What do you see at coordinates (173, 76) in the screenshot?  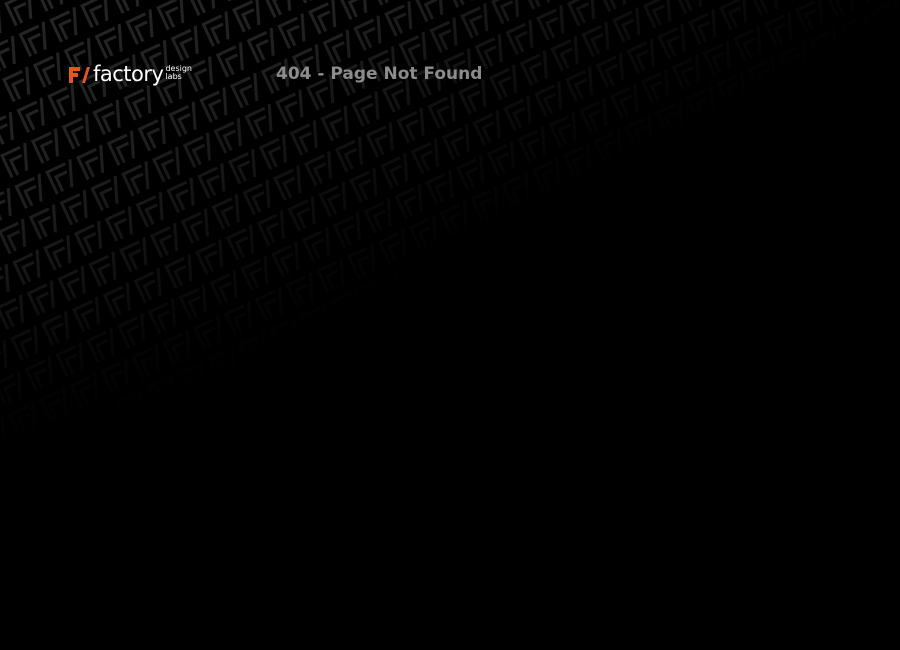 I see `logo-subtext-labs: labs` at bounding box center [173, 76].